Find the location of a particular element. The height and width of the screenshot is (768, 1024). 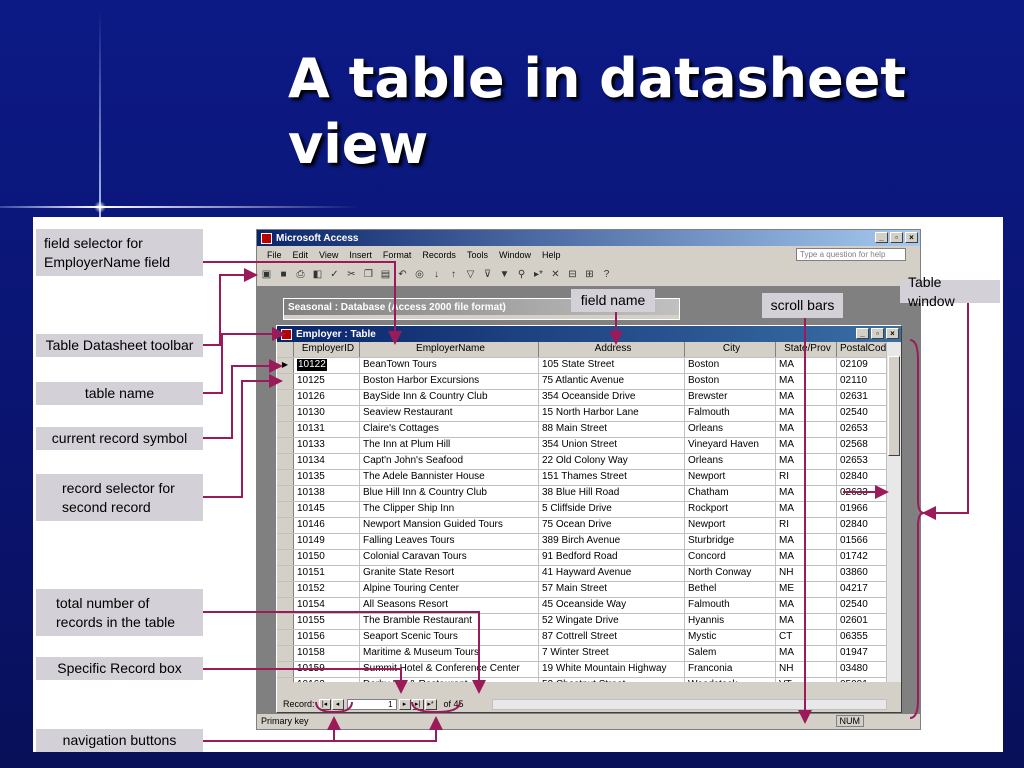

table-cell: North Conway is located at coordinates (730, 573).